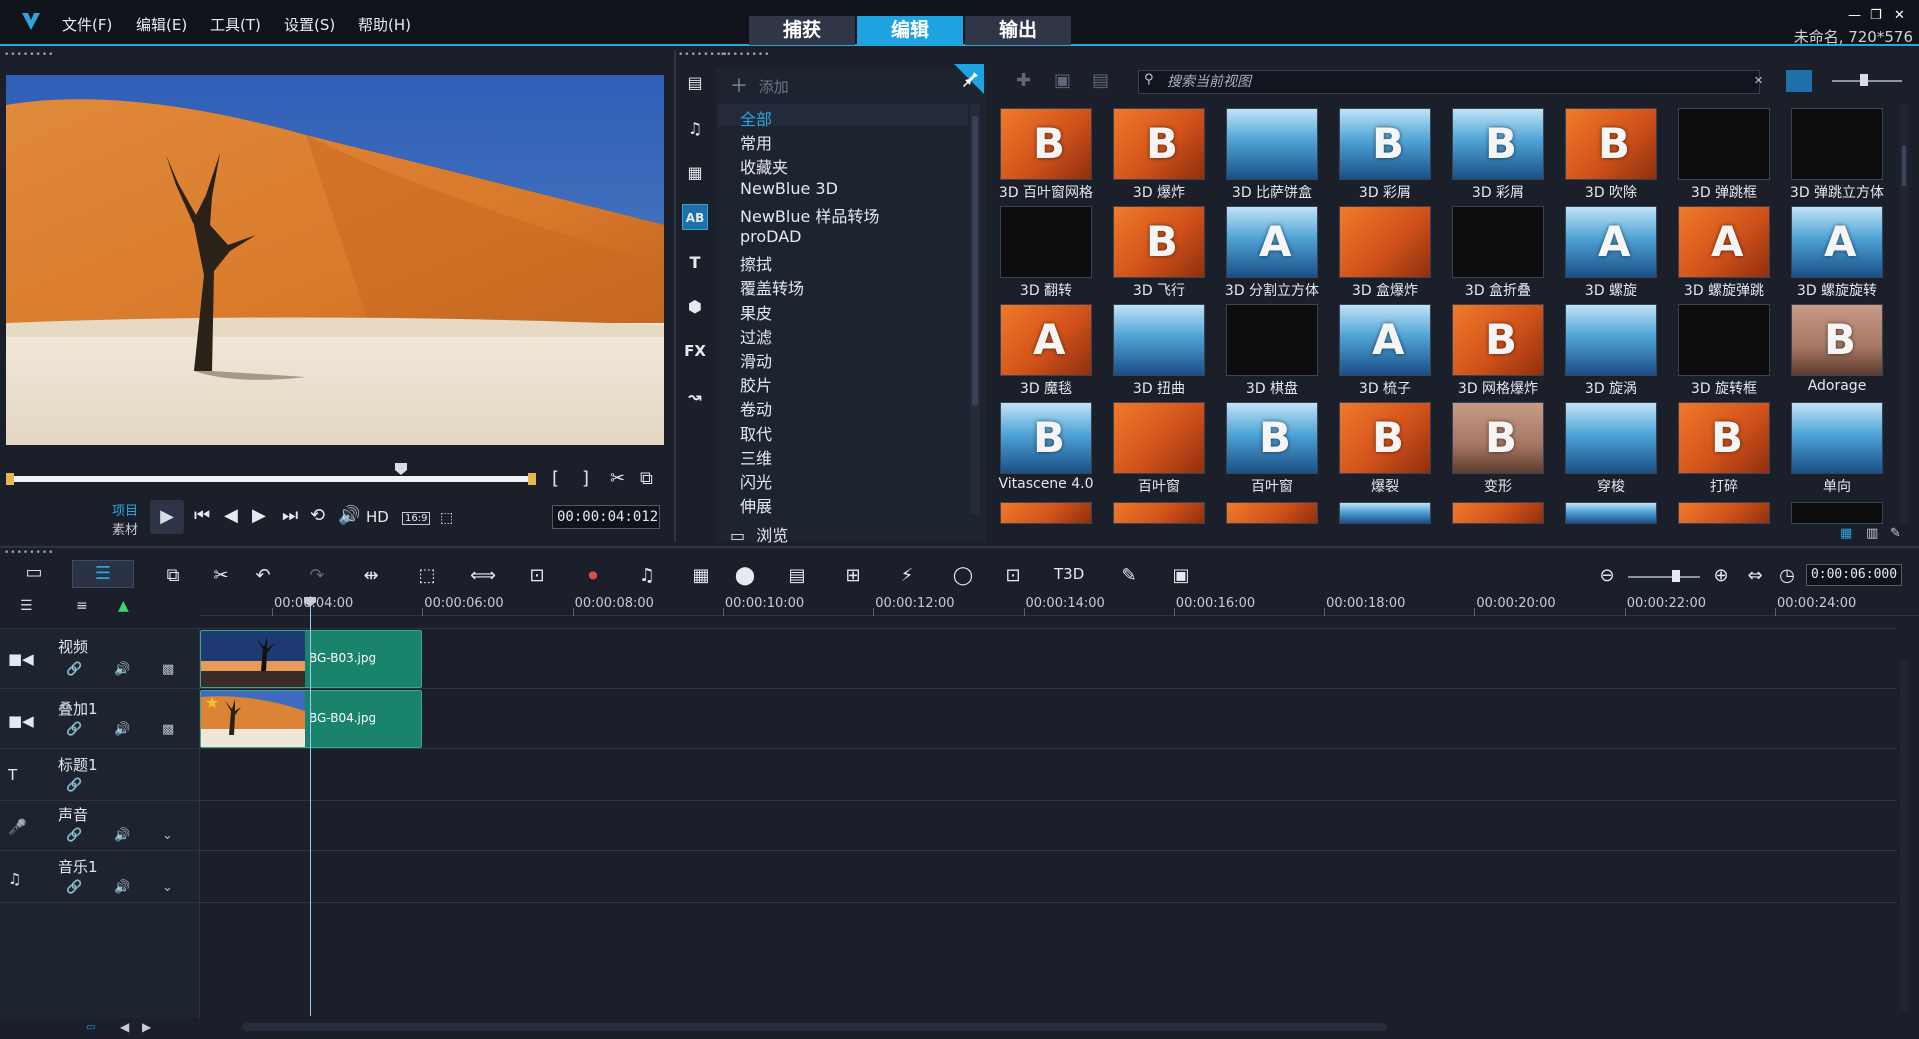 The width and height of the screenshot is (1919, 1039). What do you see at coordinates (853, 575) in the screenshot?
I see `split-screen-icon: ⊞` at bounding box center [853, 575].